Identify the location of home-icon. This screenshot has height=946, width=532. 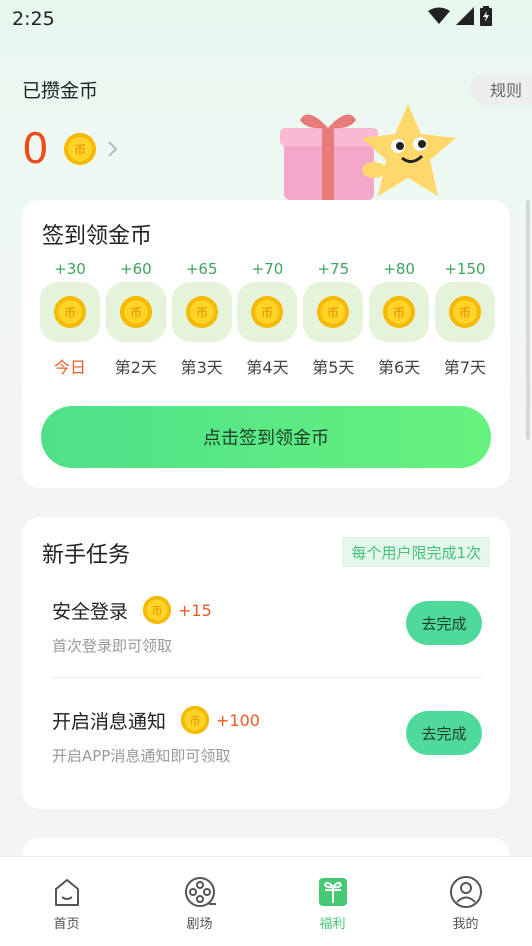
(66, 892).